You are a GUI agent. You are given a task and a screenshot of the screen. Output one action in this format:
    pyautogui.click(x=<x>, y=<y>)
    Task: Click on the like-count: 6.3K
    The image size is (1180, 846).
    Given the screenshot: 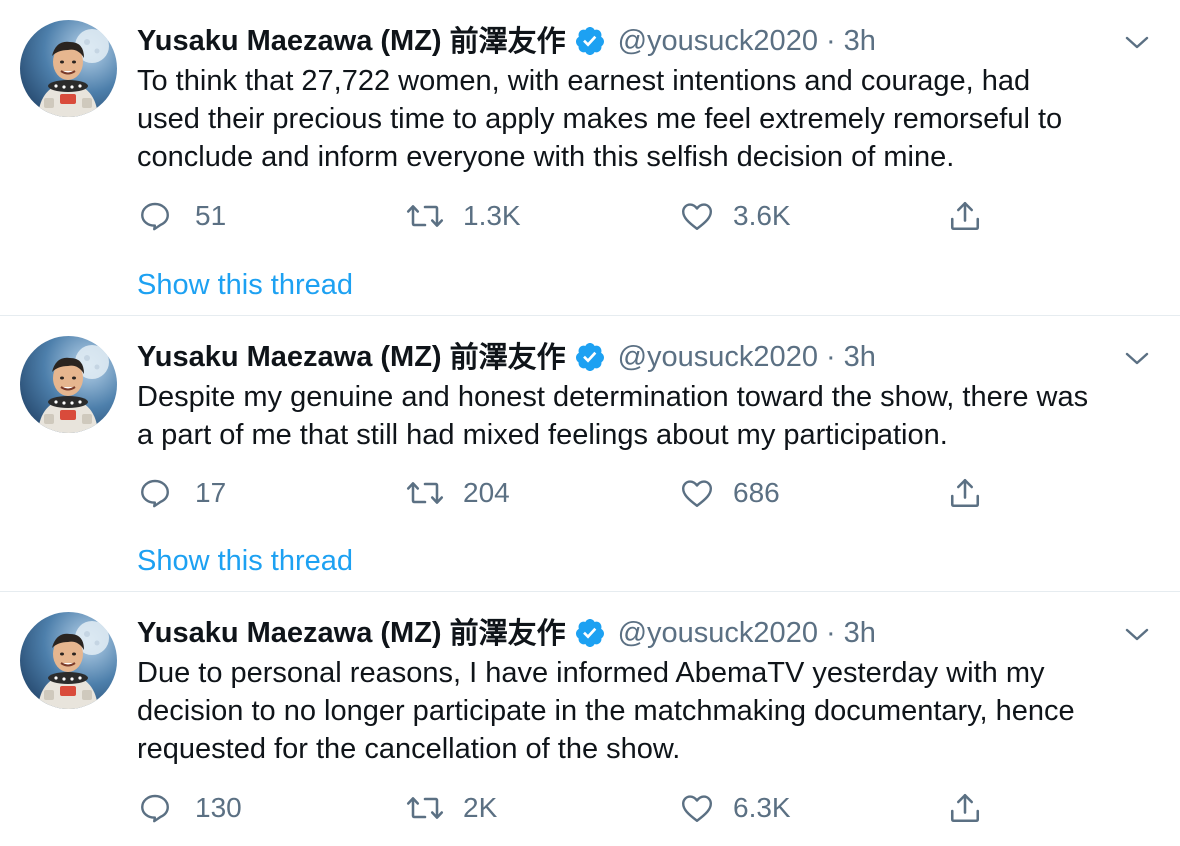 What is the action you would take?
    pyautogui.click(x=762, y=807)
    